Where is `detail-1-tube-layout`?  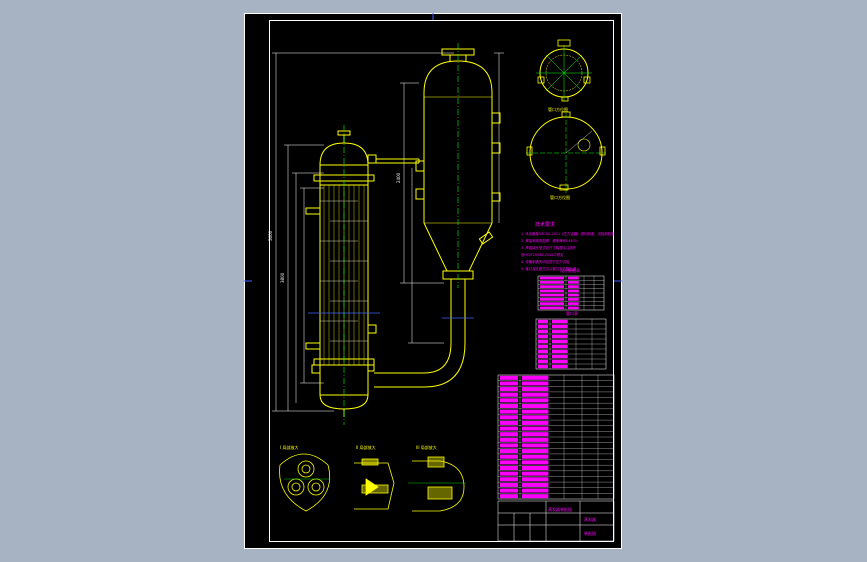
detail-1-tube-layout is located at coordinates (305, 482).